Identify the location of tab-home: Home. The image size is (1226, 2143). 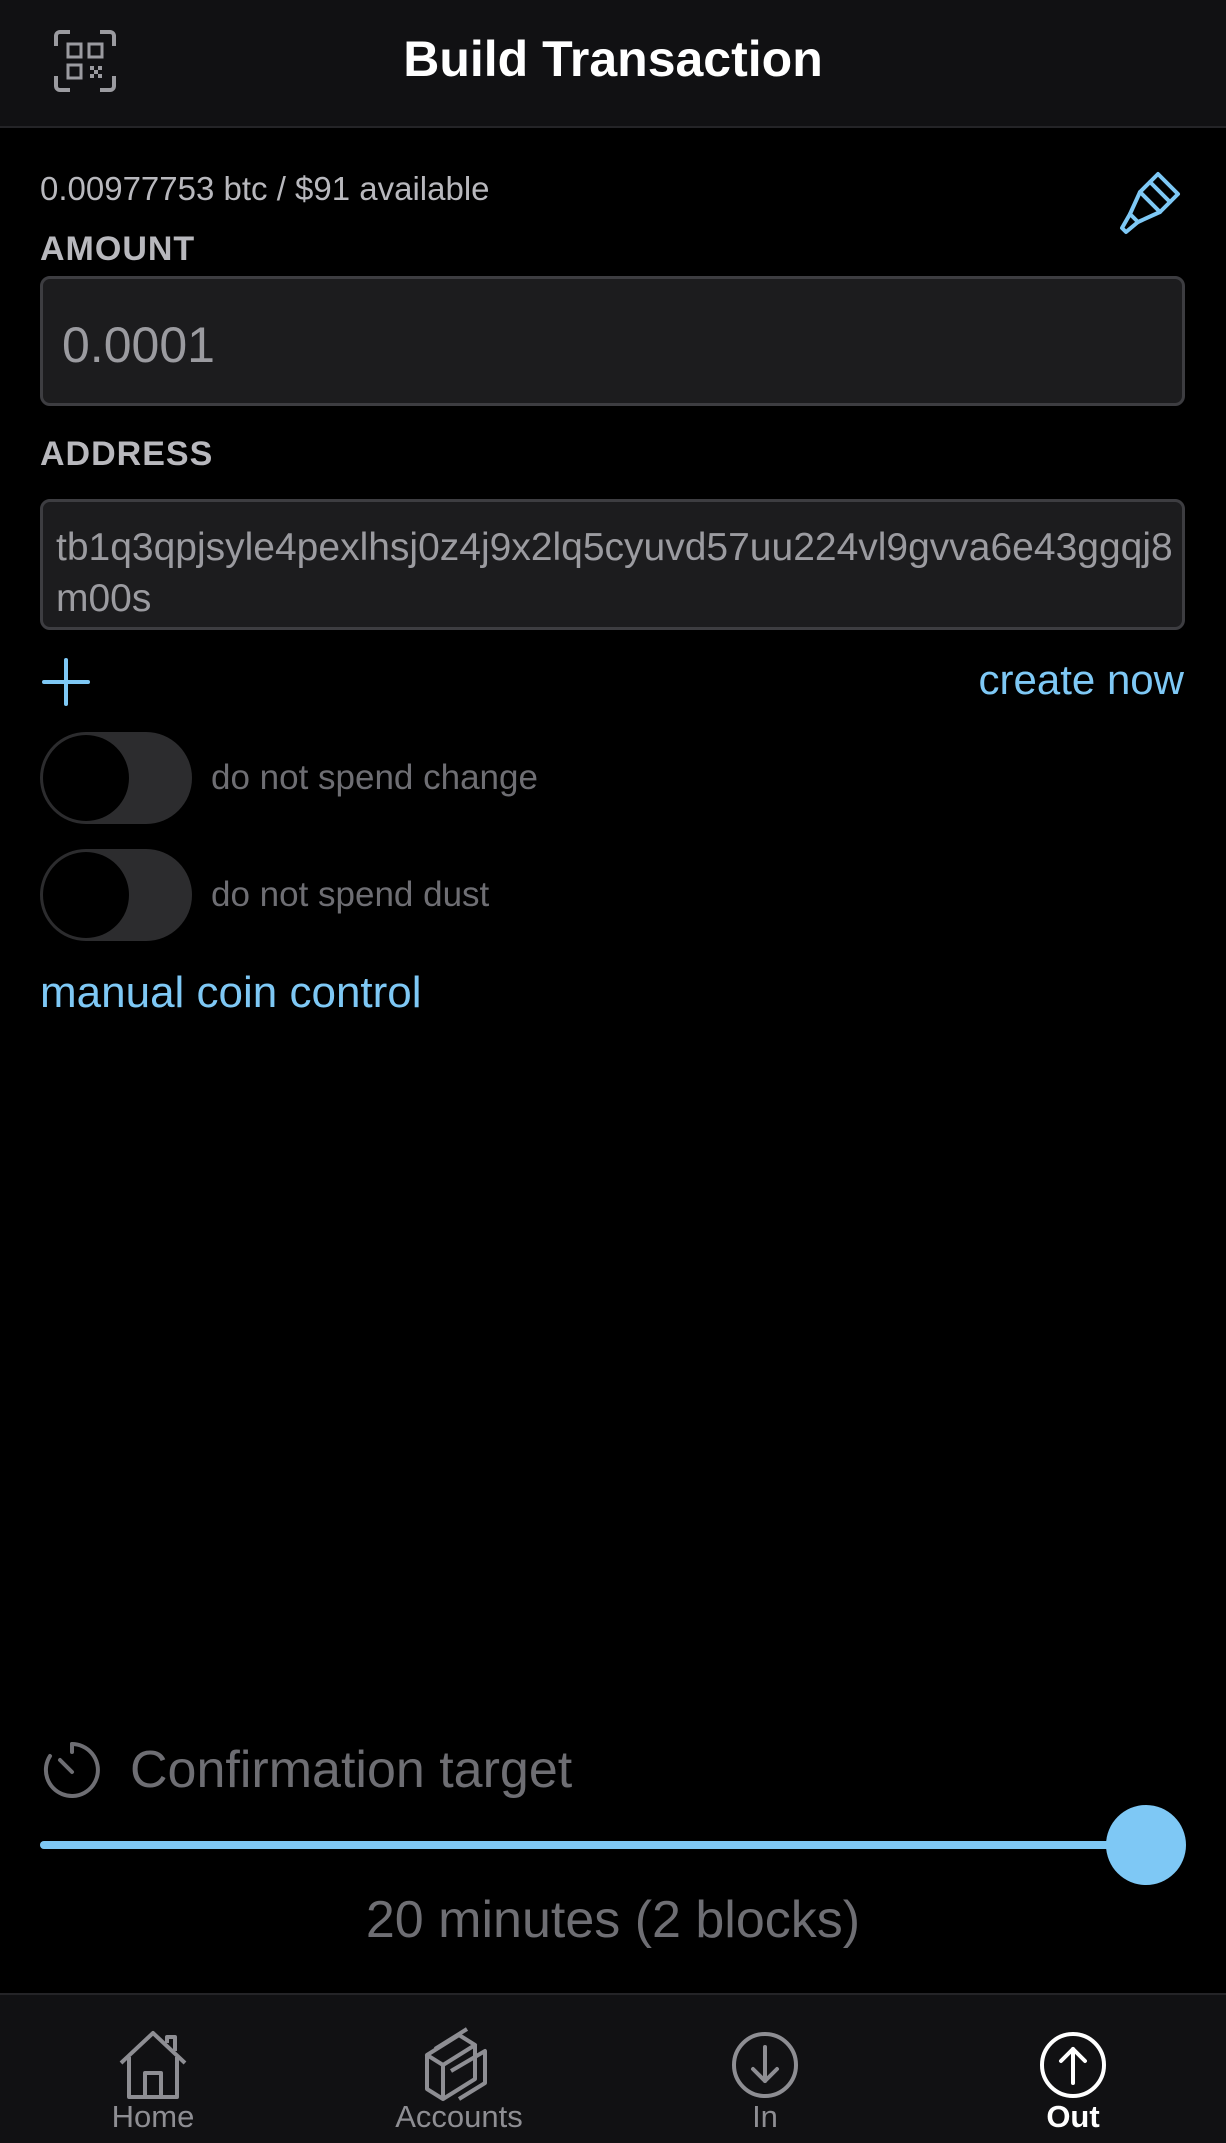
(153, 2069).